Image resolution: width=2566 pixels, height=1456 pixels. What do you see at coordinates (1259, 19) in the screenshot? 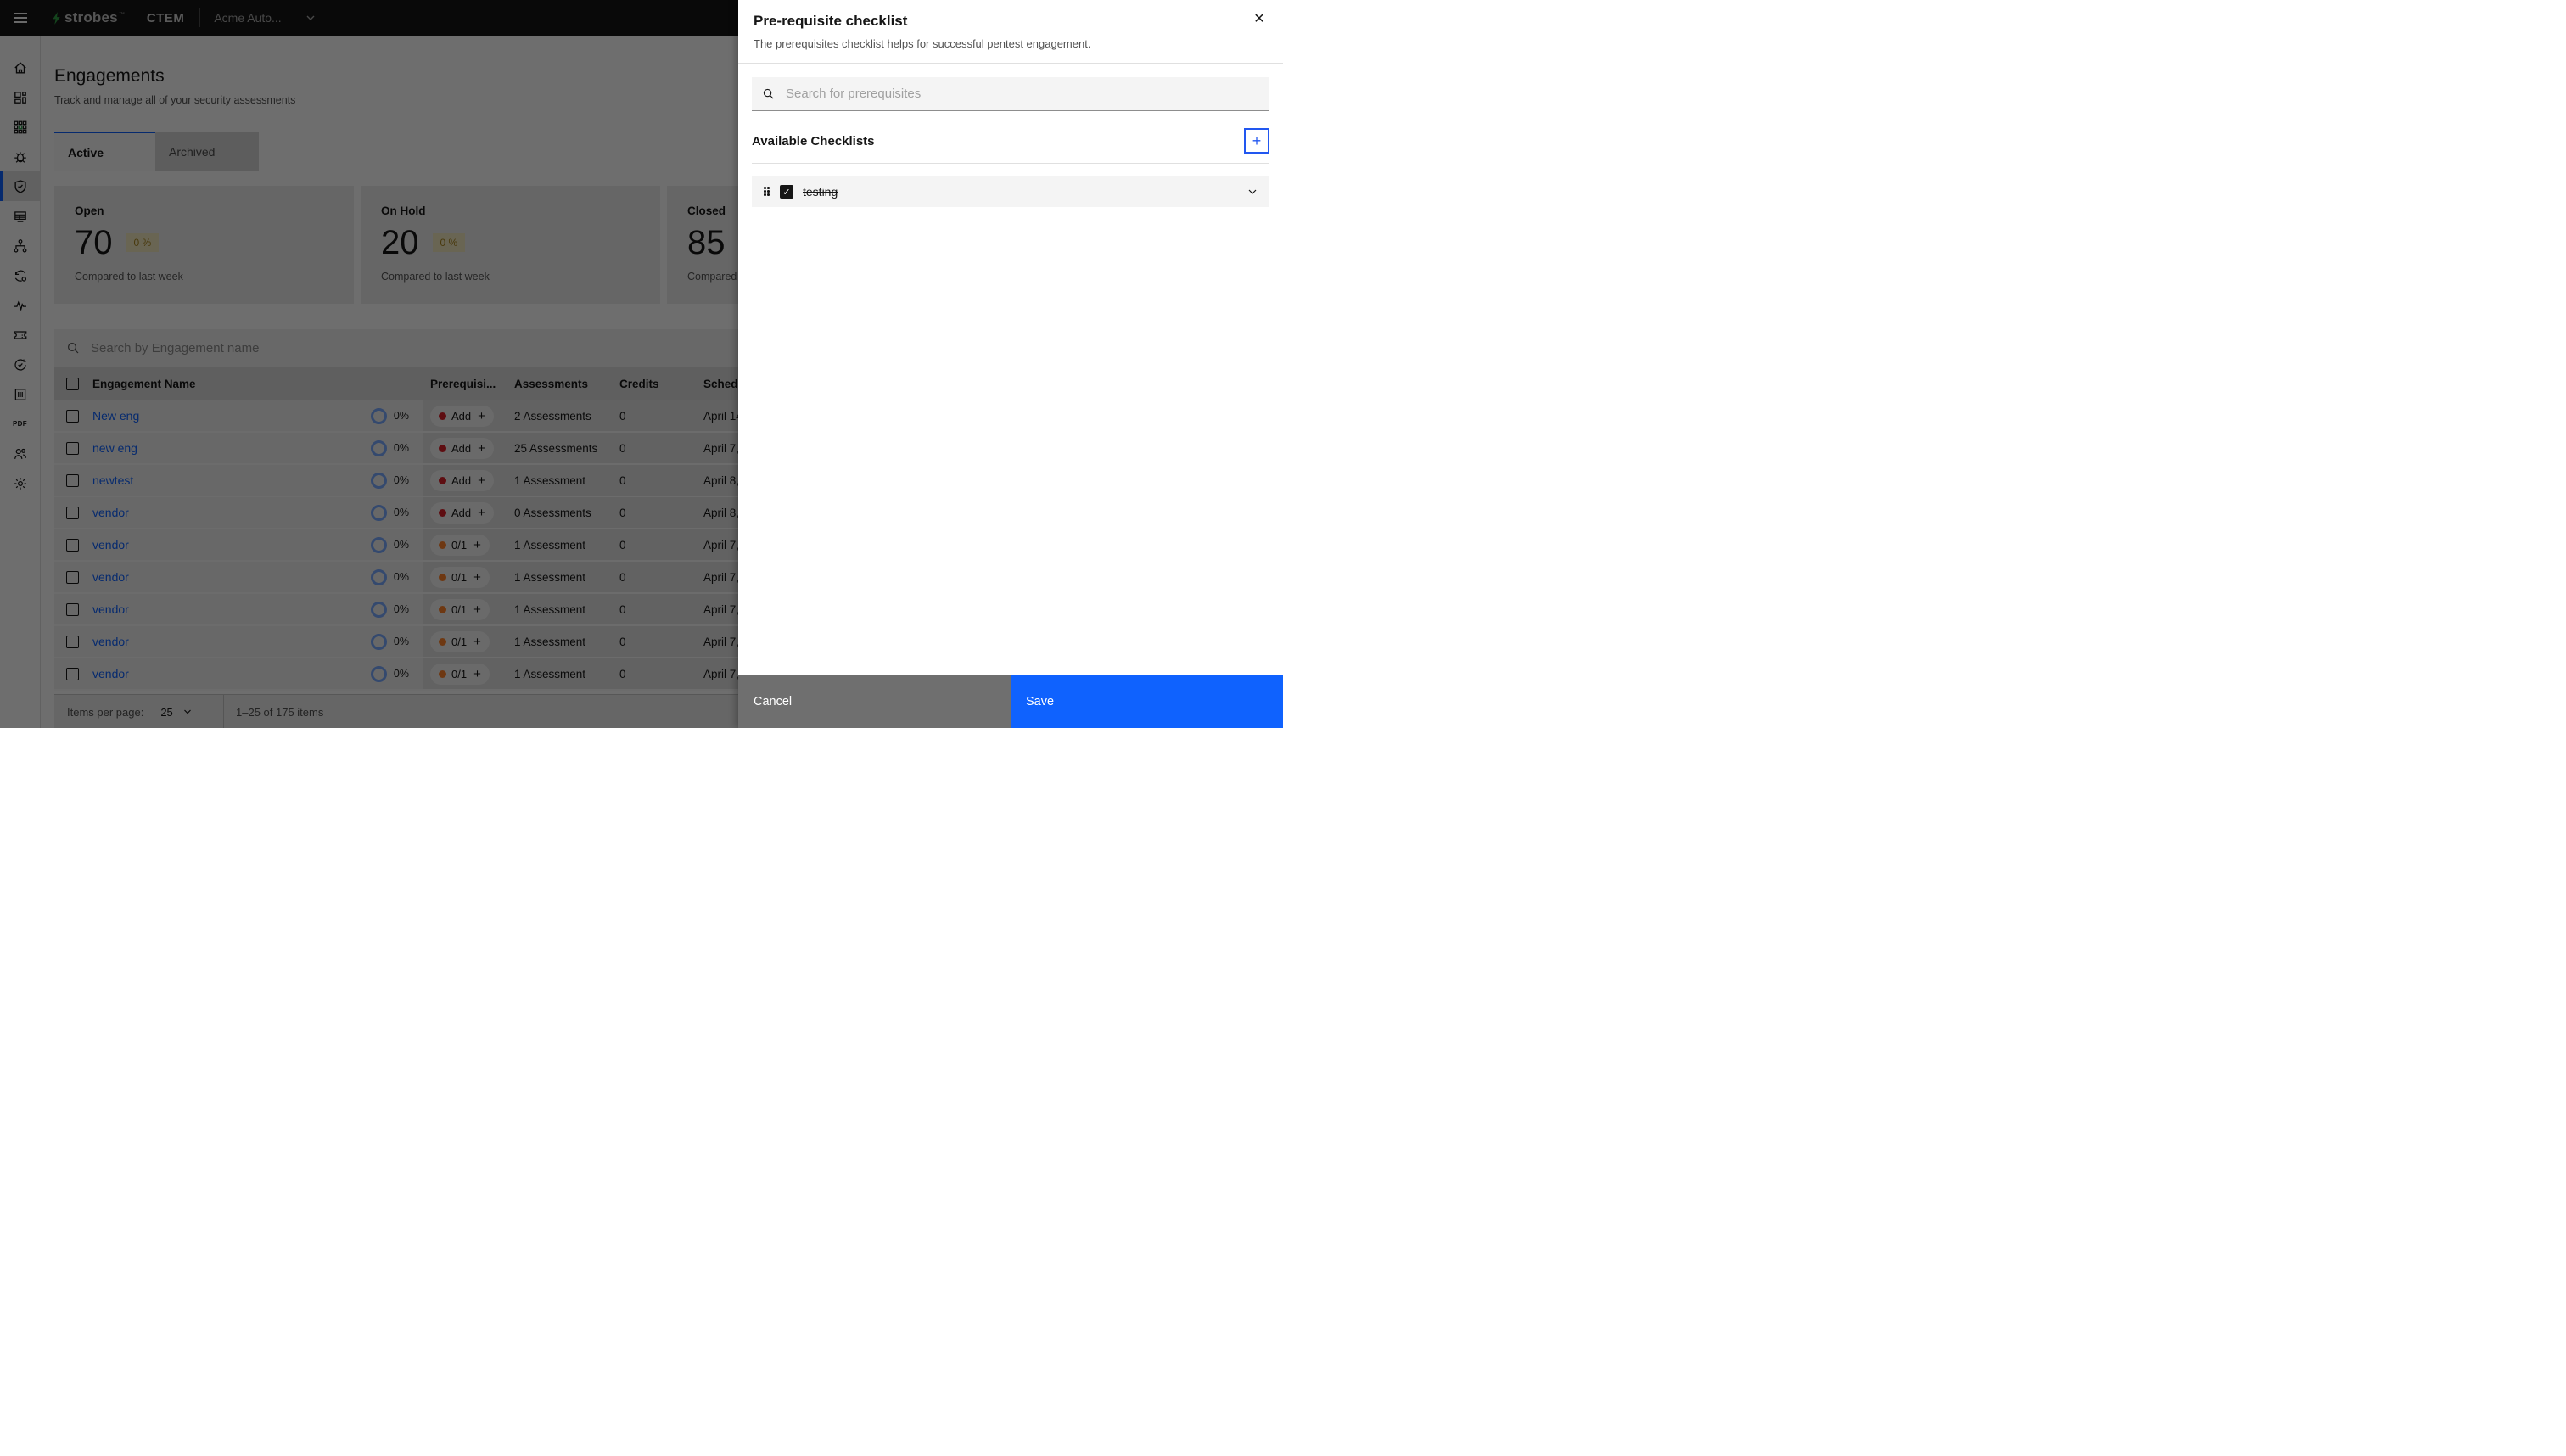
I see `close-icon: ✕` at bounding box center [1259, 19].